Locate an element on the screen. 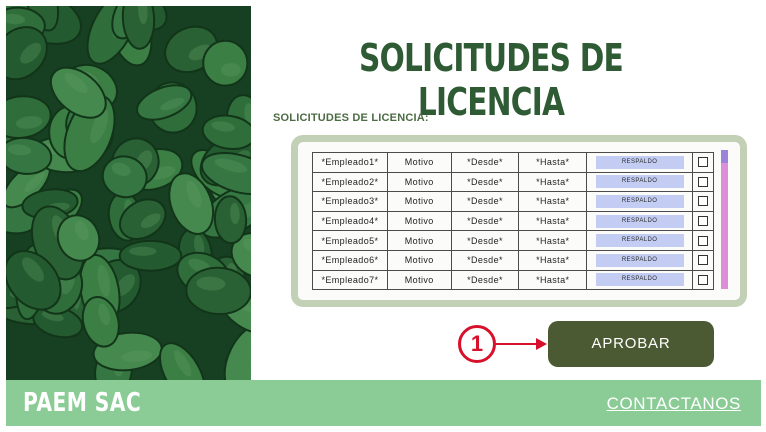 The width and height of the screenshot is (766, 432). page-title: SOLICITUDES DE LICENCIA is located at coordinates (491, 80).